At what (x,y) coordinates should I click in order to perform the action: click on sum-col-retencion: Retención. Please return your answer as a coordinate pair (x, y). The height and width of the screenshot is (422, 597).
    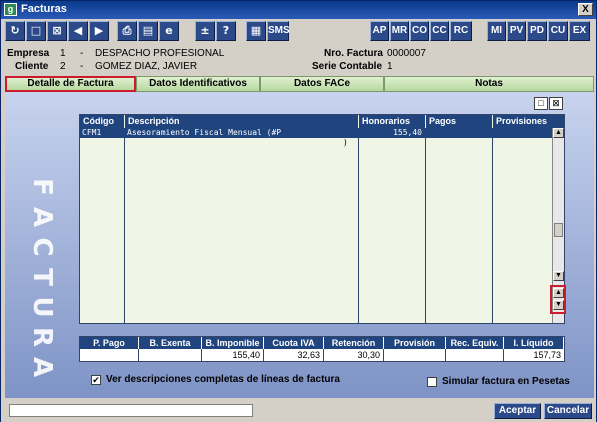
    Looking at the image, I should click on (354, 343).